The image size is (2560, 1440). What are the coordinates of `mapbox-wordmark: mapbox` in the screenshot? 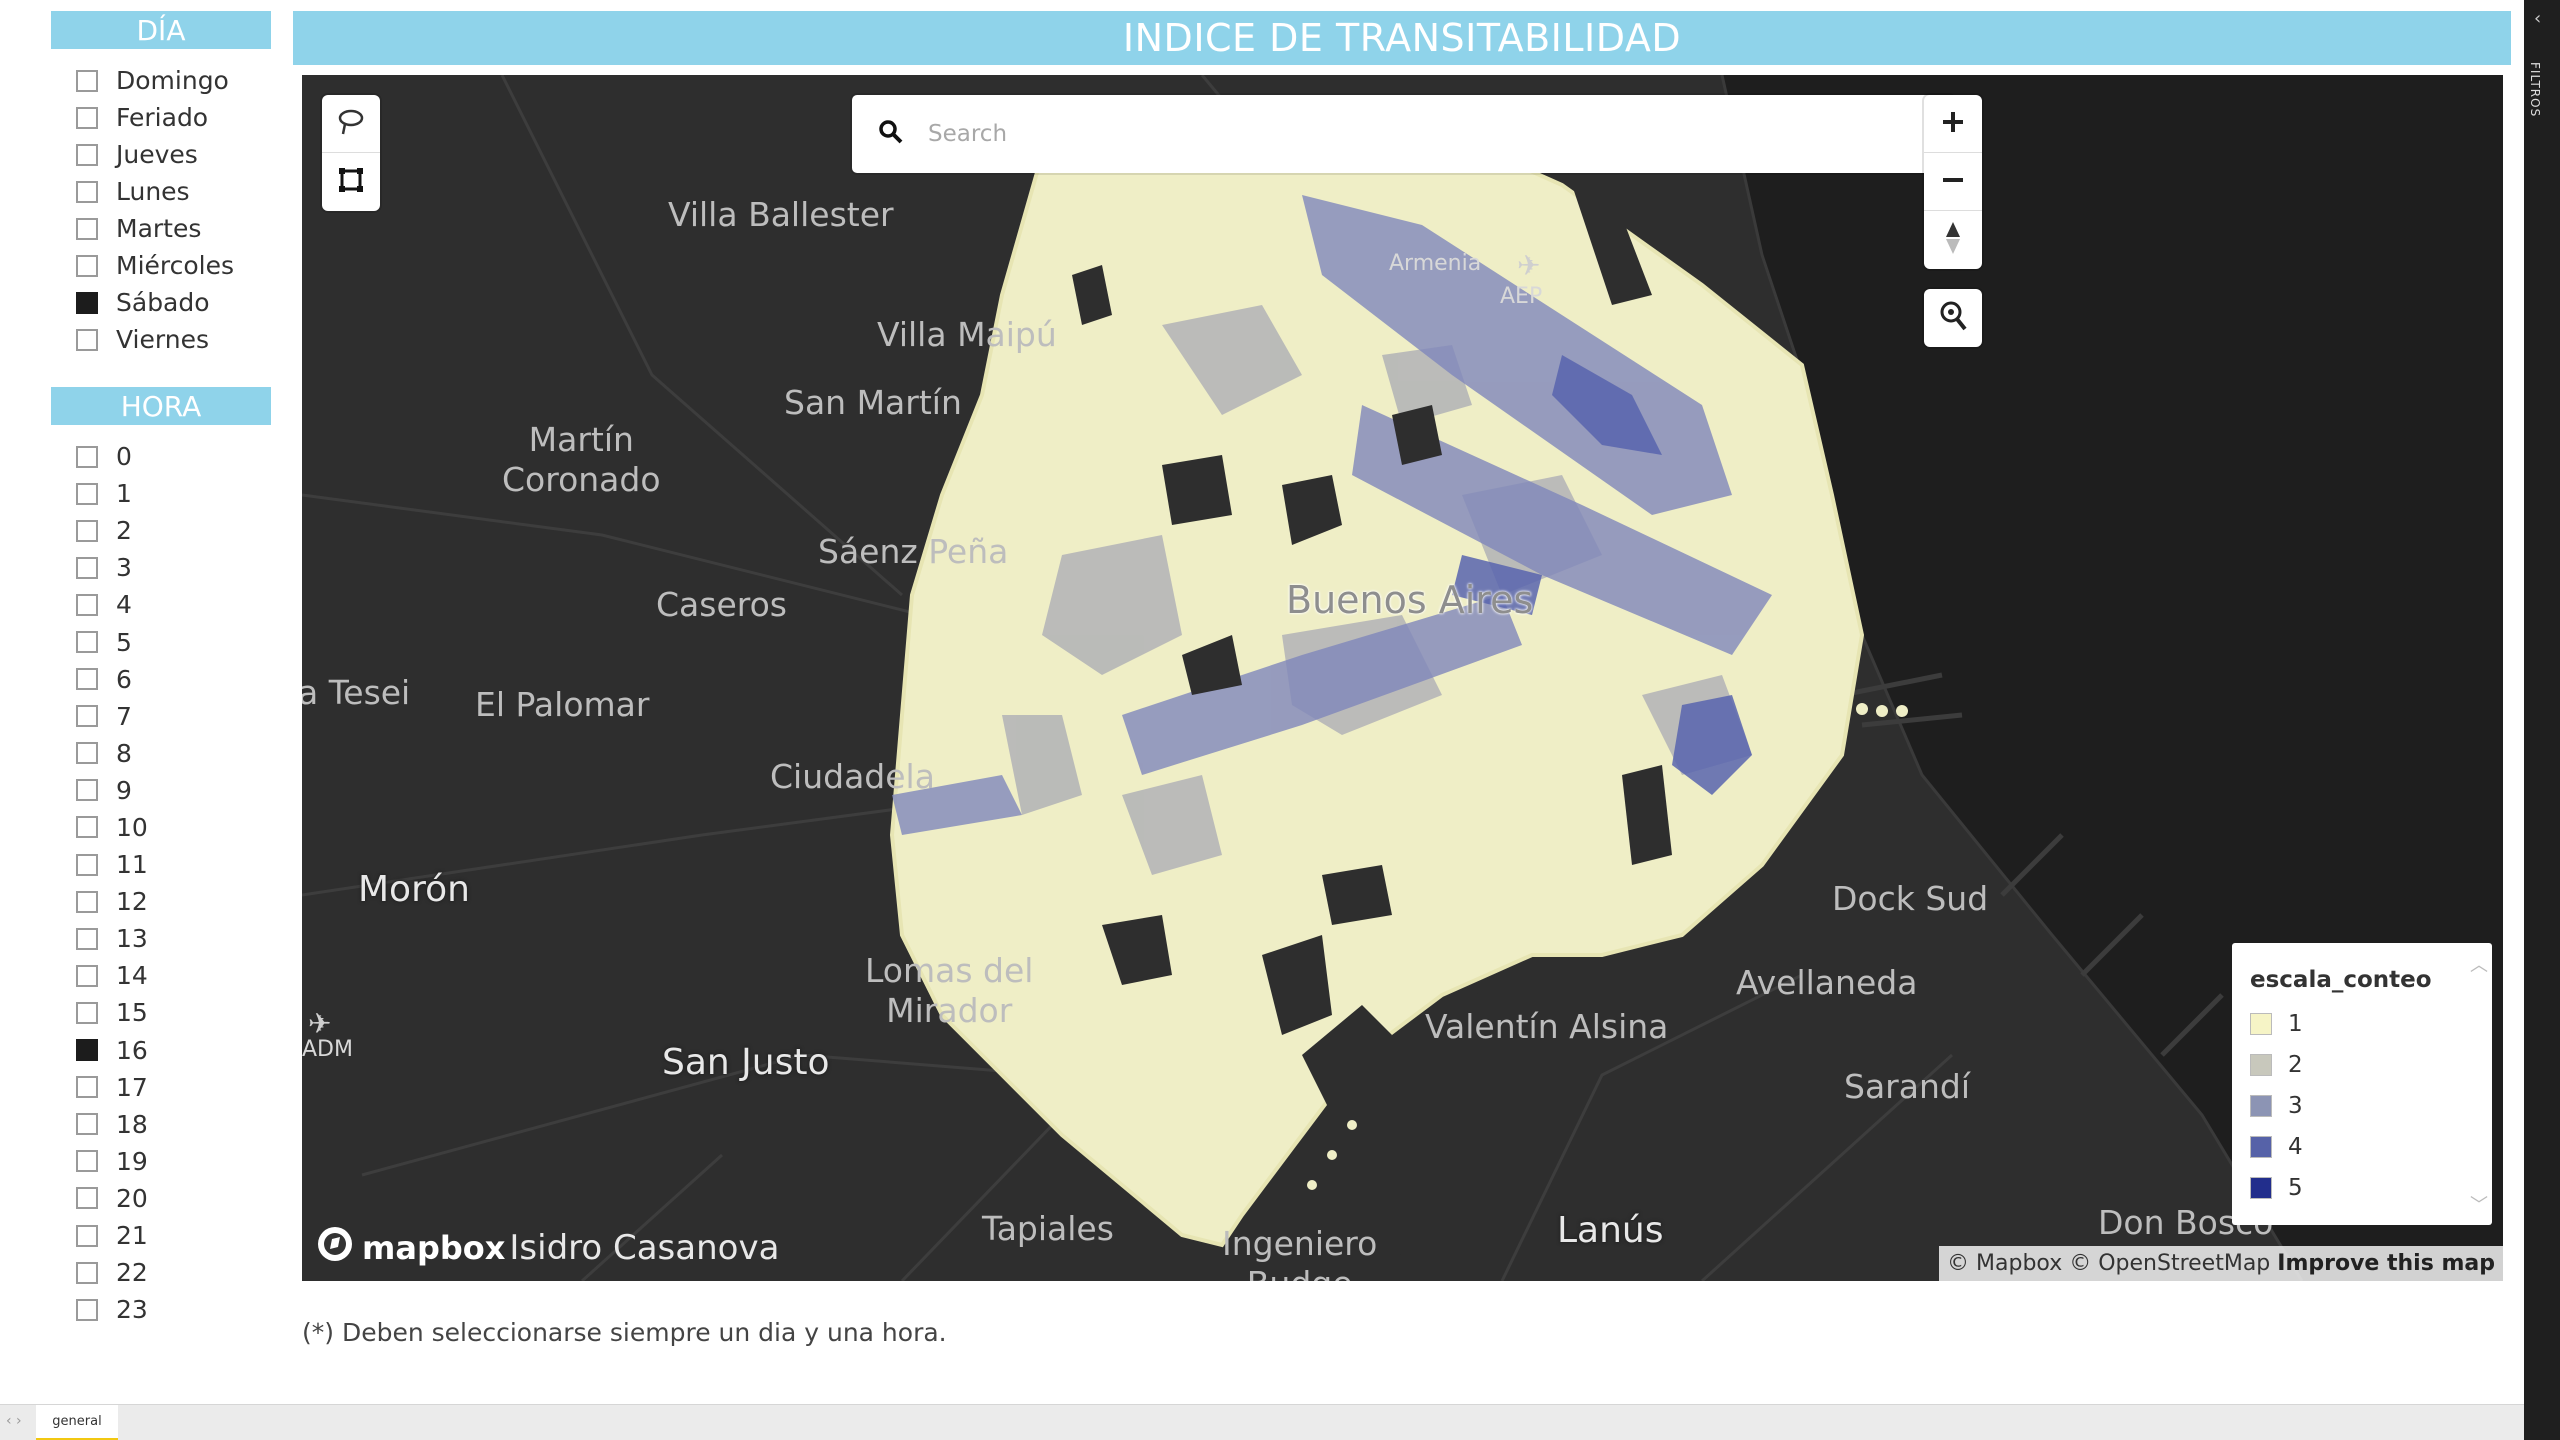 It's located at (434, 1248).